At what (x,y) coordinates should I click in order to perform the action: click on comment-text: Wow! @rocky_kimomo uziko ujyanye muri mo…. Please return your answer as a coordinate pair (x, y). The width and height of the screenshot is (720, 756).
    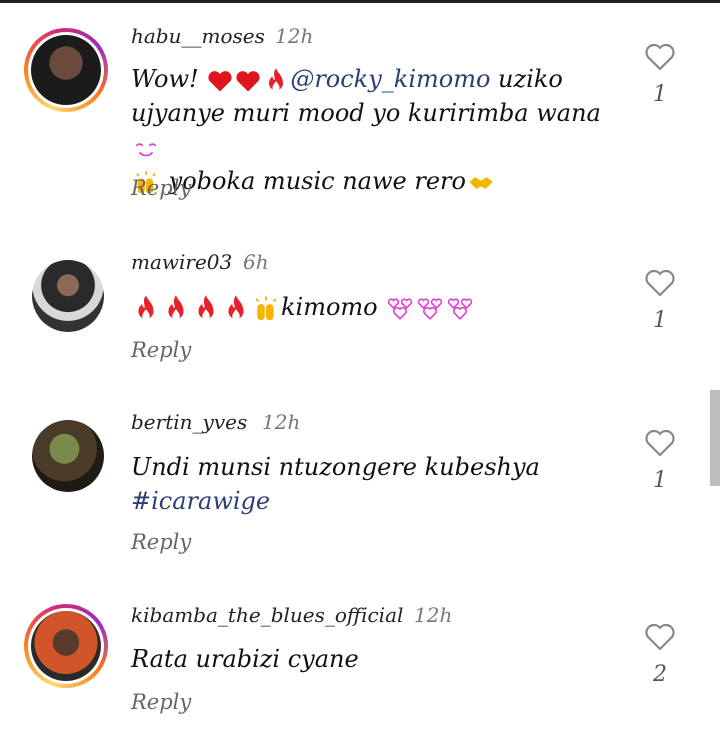
    Looking at the image, I should click on (366, 131).